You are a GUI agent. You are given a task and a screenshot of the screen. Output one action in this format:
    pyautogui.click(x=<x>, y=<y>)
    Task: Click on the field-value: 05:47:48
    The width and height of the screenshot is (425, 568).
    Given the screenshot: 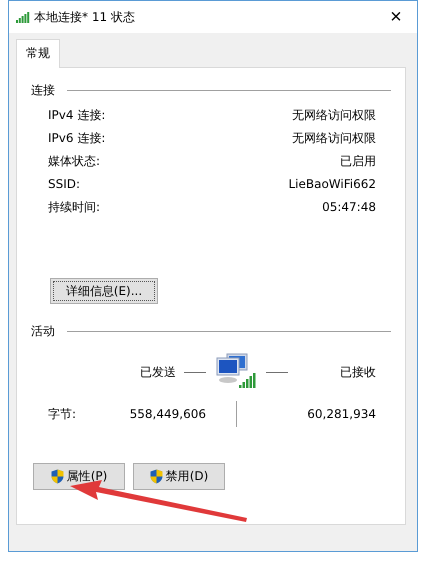 What is the action you would take?
    pyautogui.click(x=349, y=207)
    